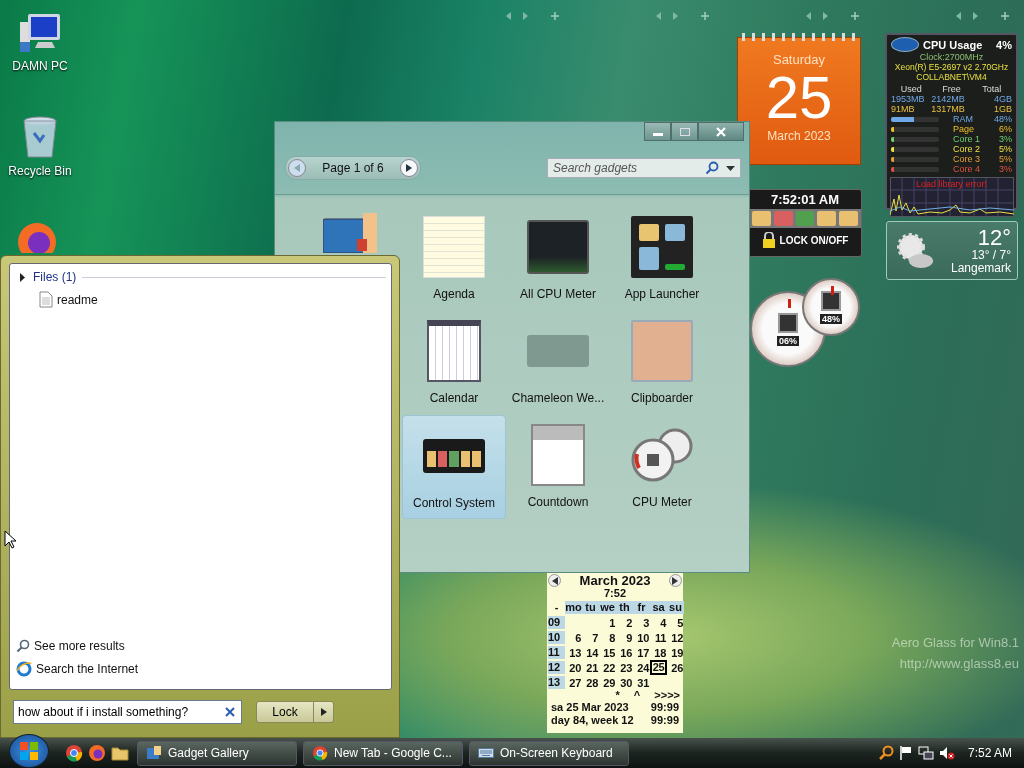 This screenshot has width=1024, height=768. Describe the element at coordinates (675, 652) in the screenshot. I see `day-cell: 19` at that location.